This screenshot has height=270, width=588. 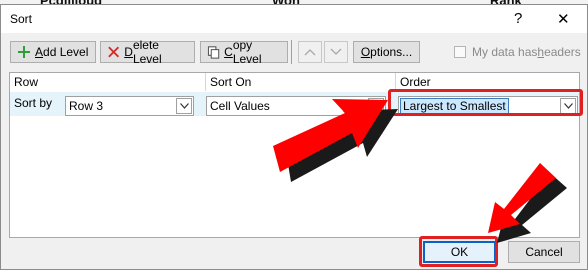 What do you see at coordinates (294, 19) in the screenshot?
I see `title-bar: Sort ? ✕` at bounding box center [294, 19].